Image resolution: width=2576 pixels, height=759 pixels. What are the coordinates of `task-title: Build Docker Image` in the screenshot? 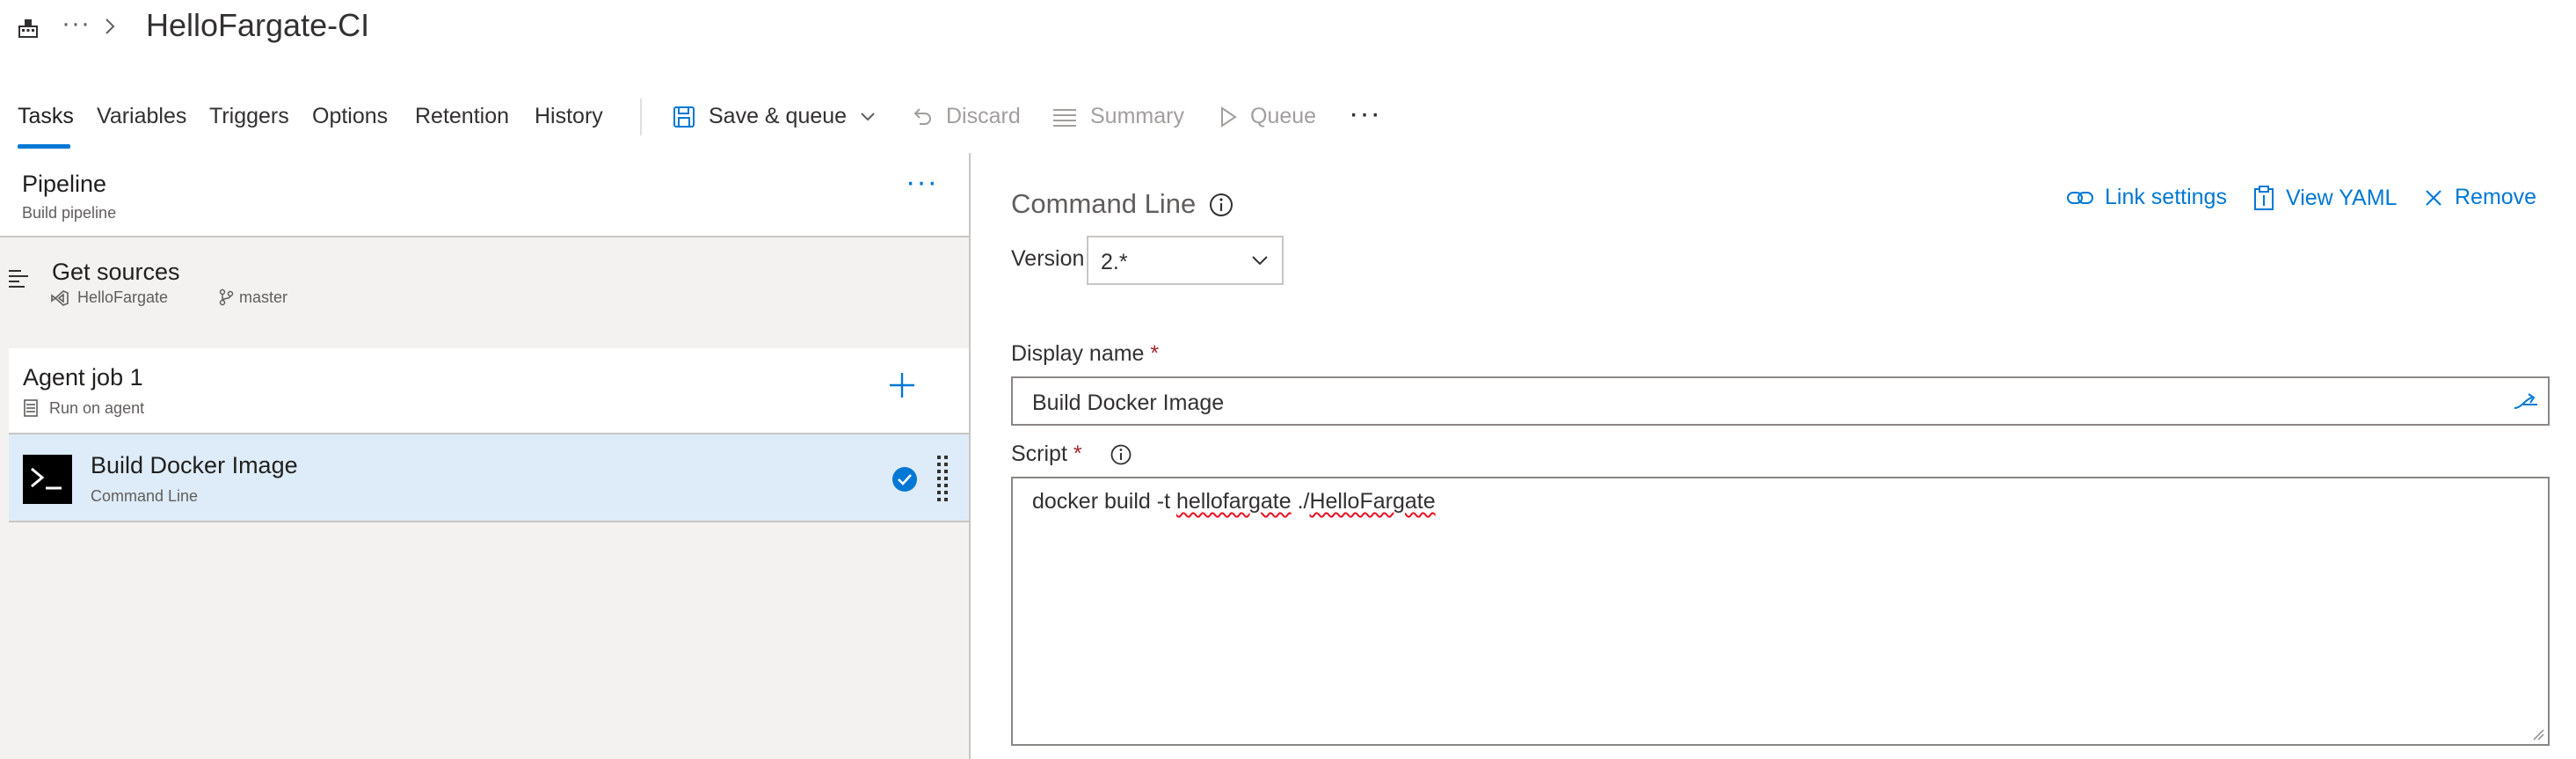 It's located at (194, 465).